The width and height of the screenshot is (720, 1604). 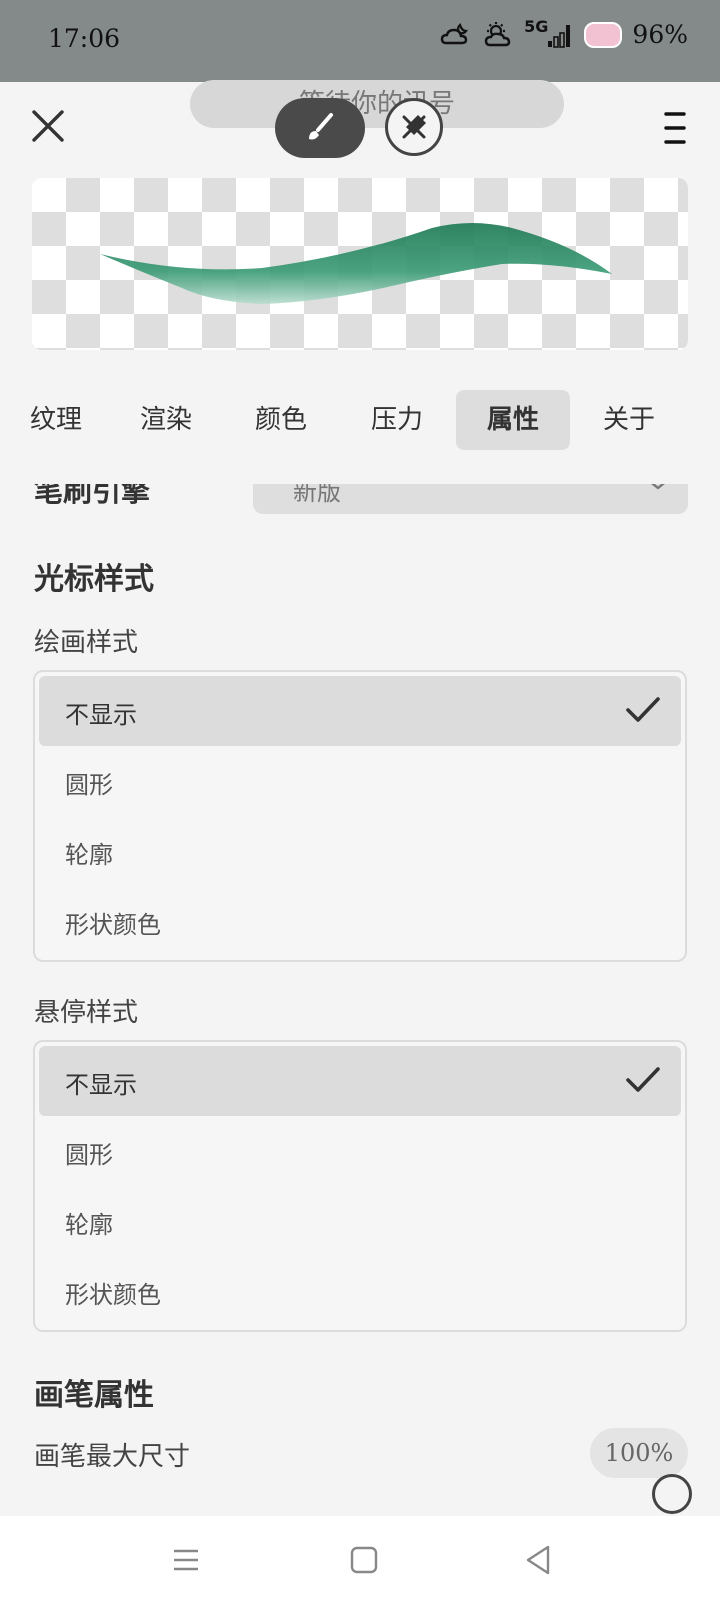 I want to click on close-button, so click(x=48, y=126).